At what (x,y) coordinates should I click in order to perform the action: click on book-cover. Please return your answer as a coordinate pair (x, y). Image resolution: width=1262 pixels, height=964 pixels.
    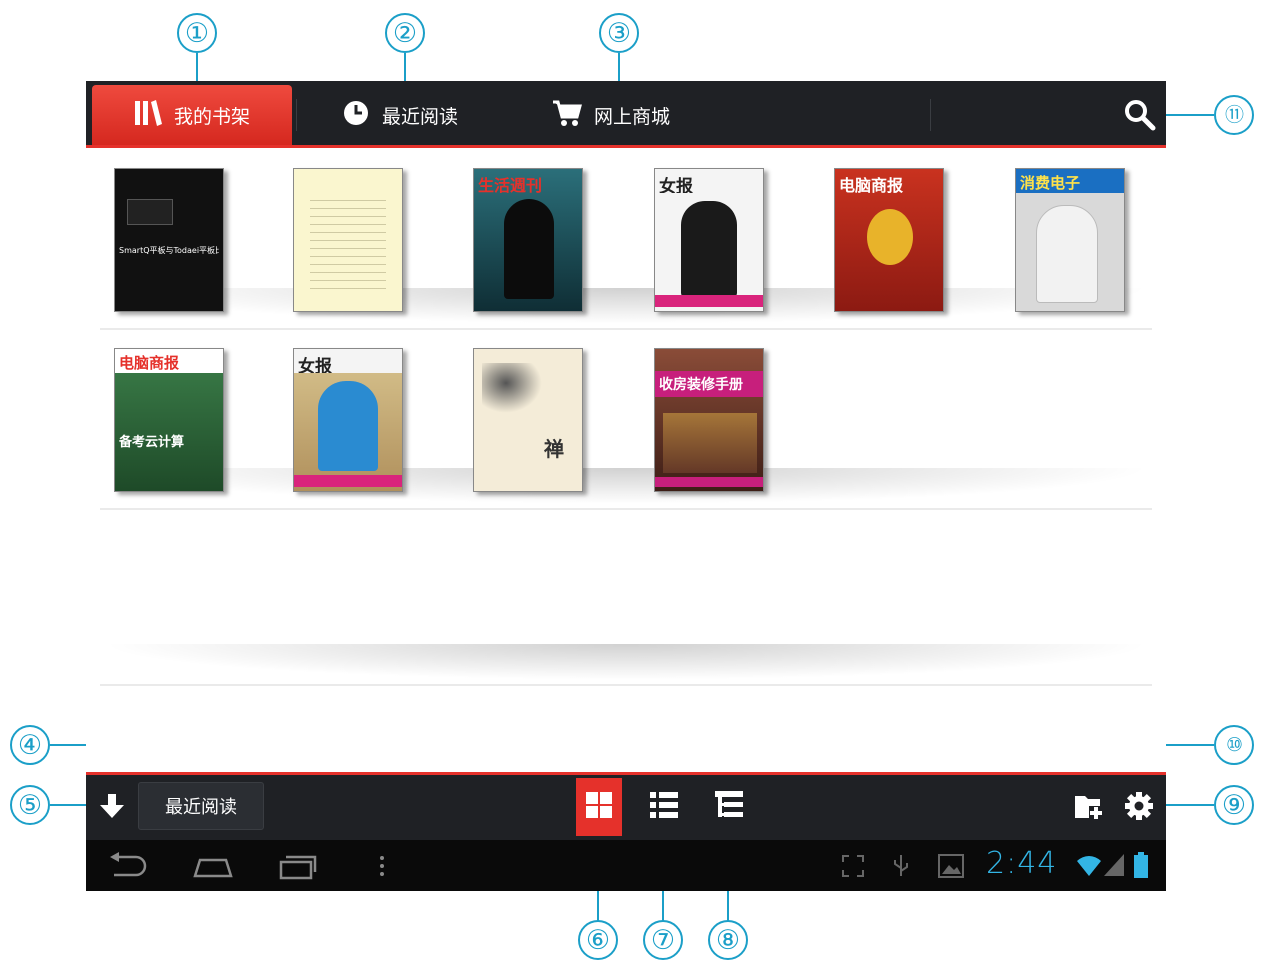
    Looking at the image, I should click on (348, 240).